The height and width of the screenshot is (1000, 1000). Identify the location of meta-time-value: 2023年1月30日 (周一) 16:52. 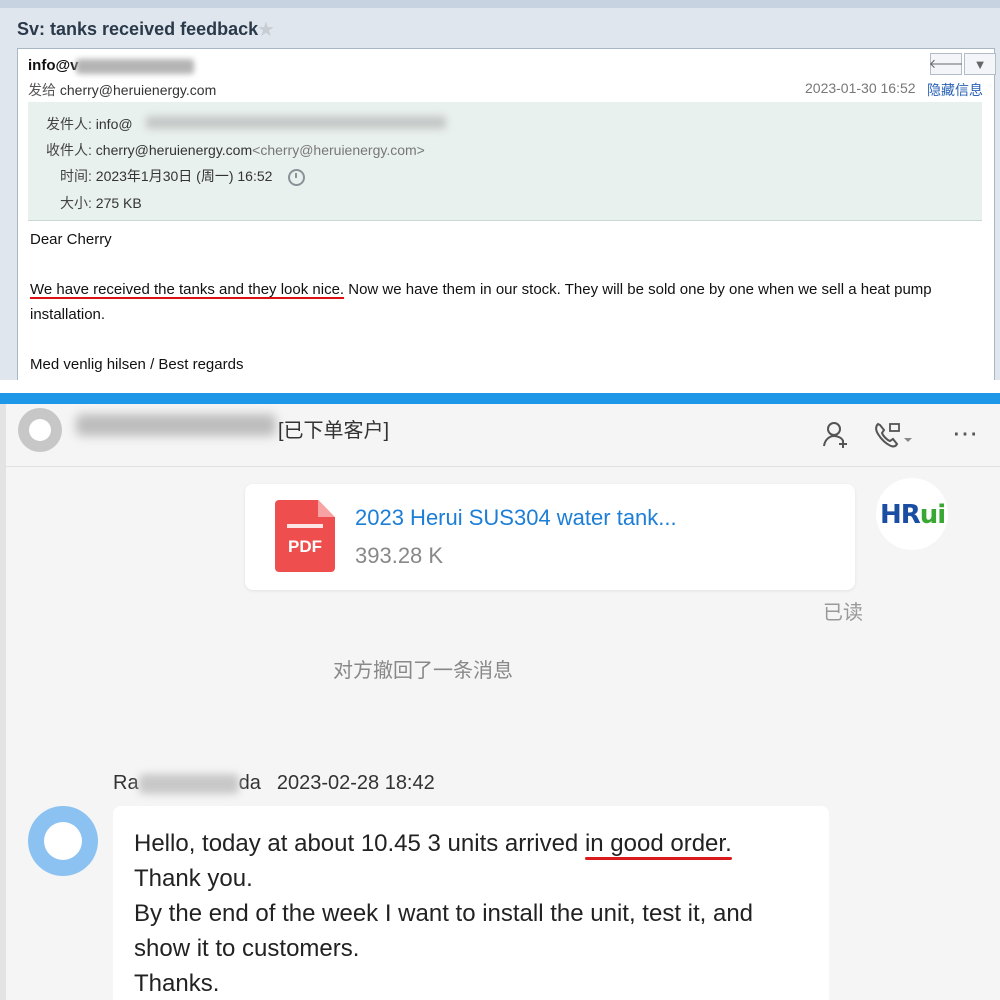
(184, 176).